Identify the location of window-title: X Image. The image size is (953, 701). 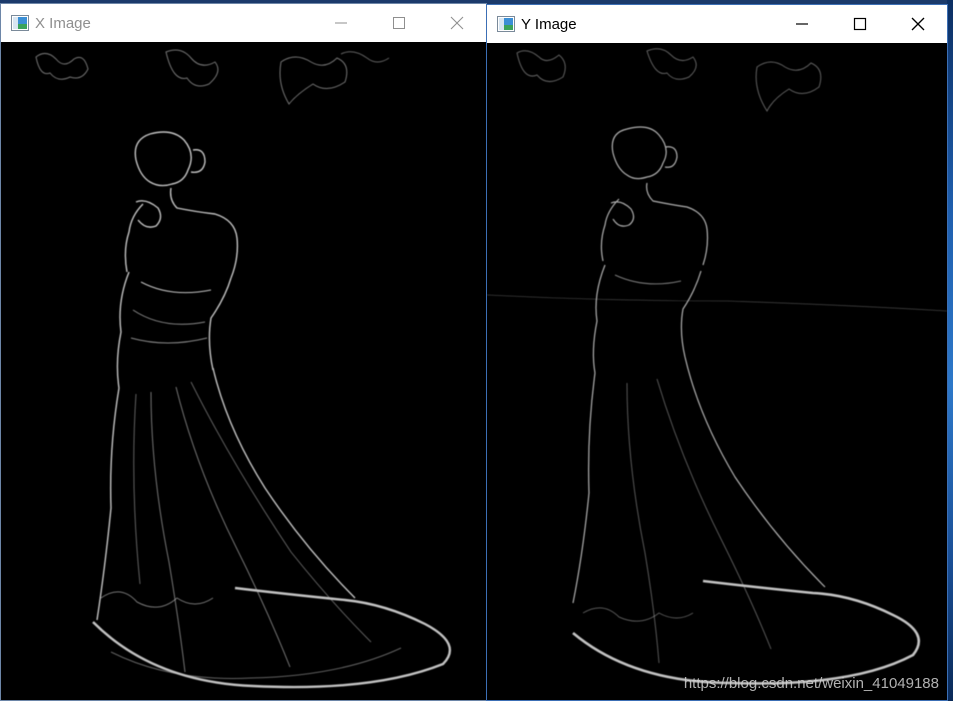
(63, 23).